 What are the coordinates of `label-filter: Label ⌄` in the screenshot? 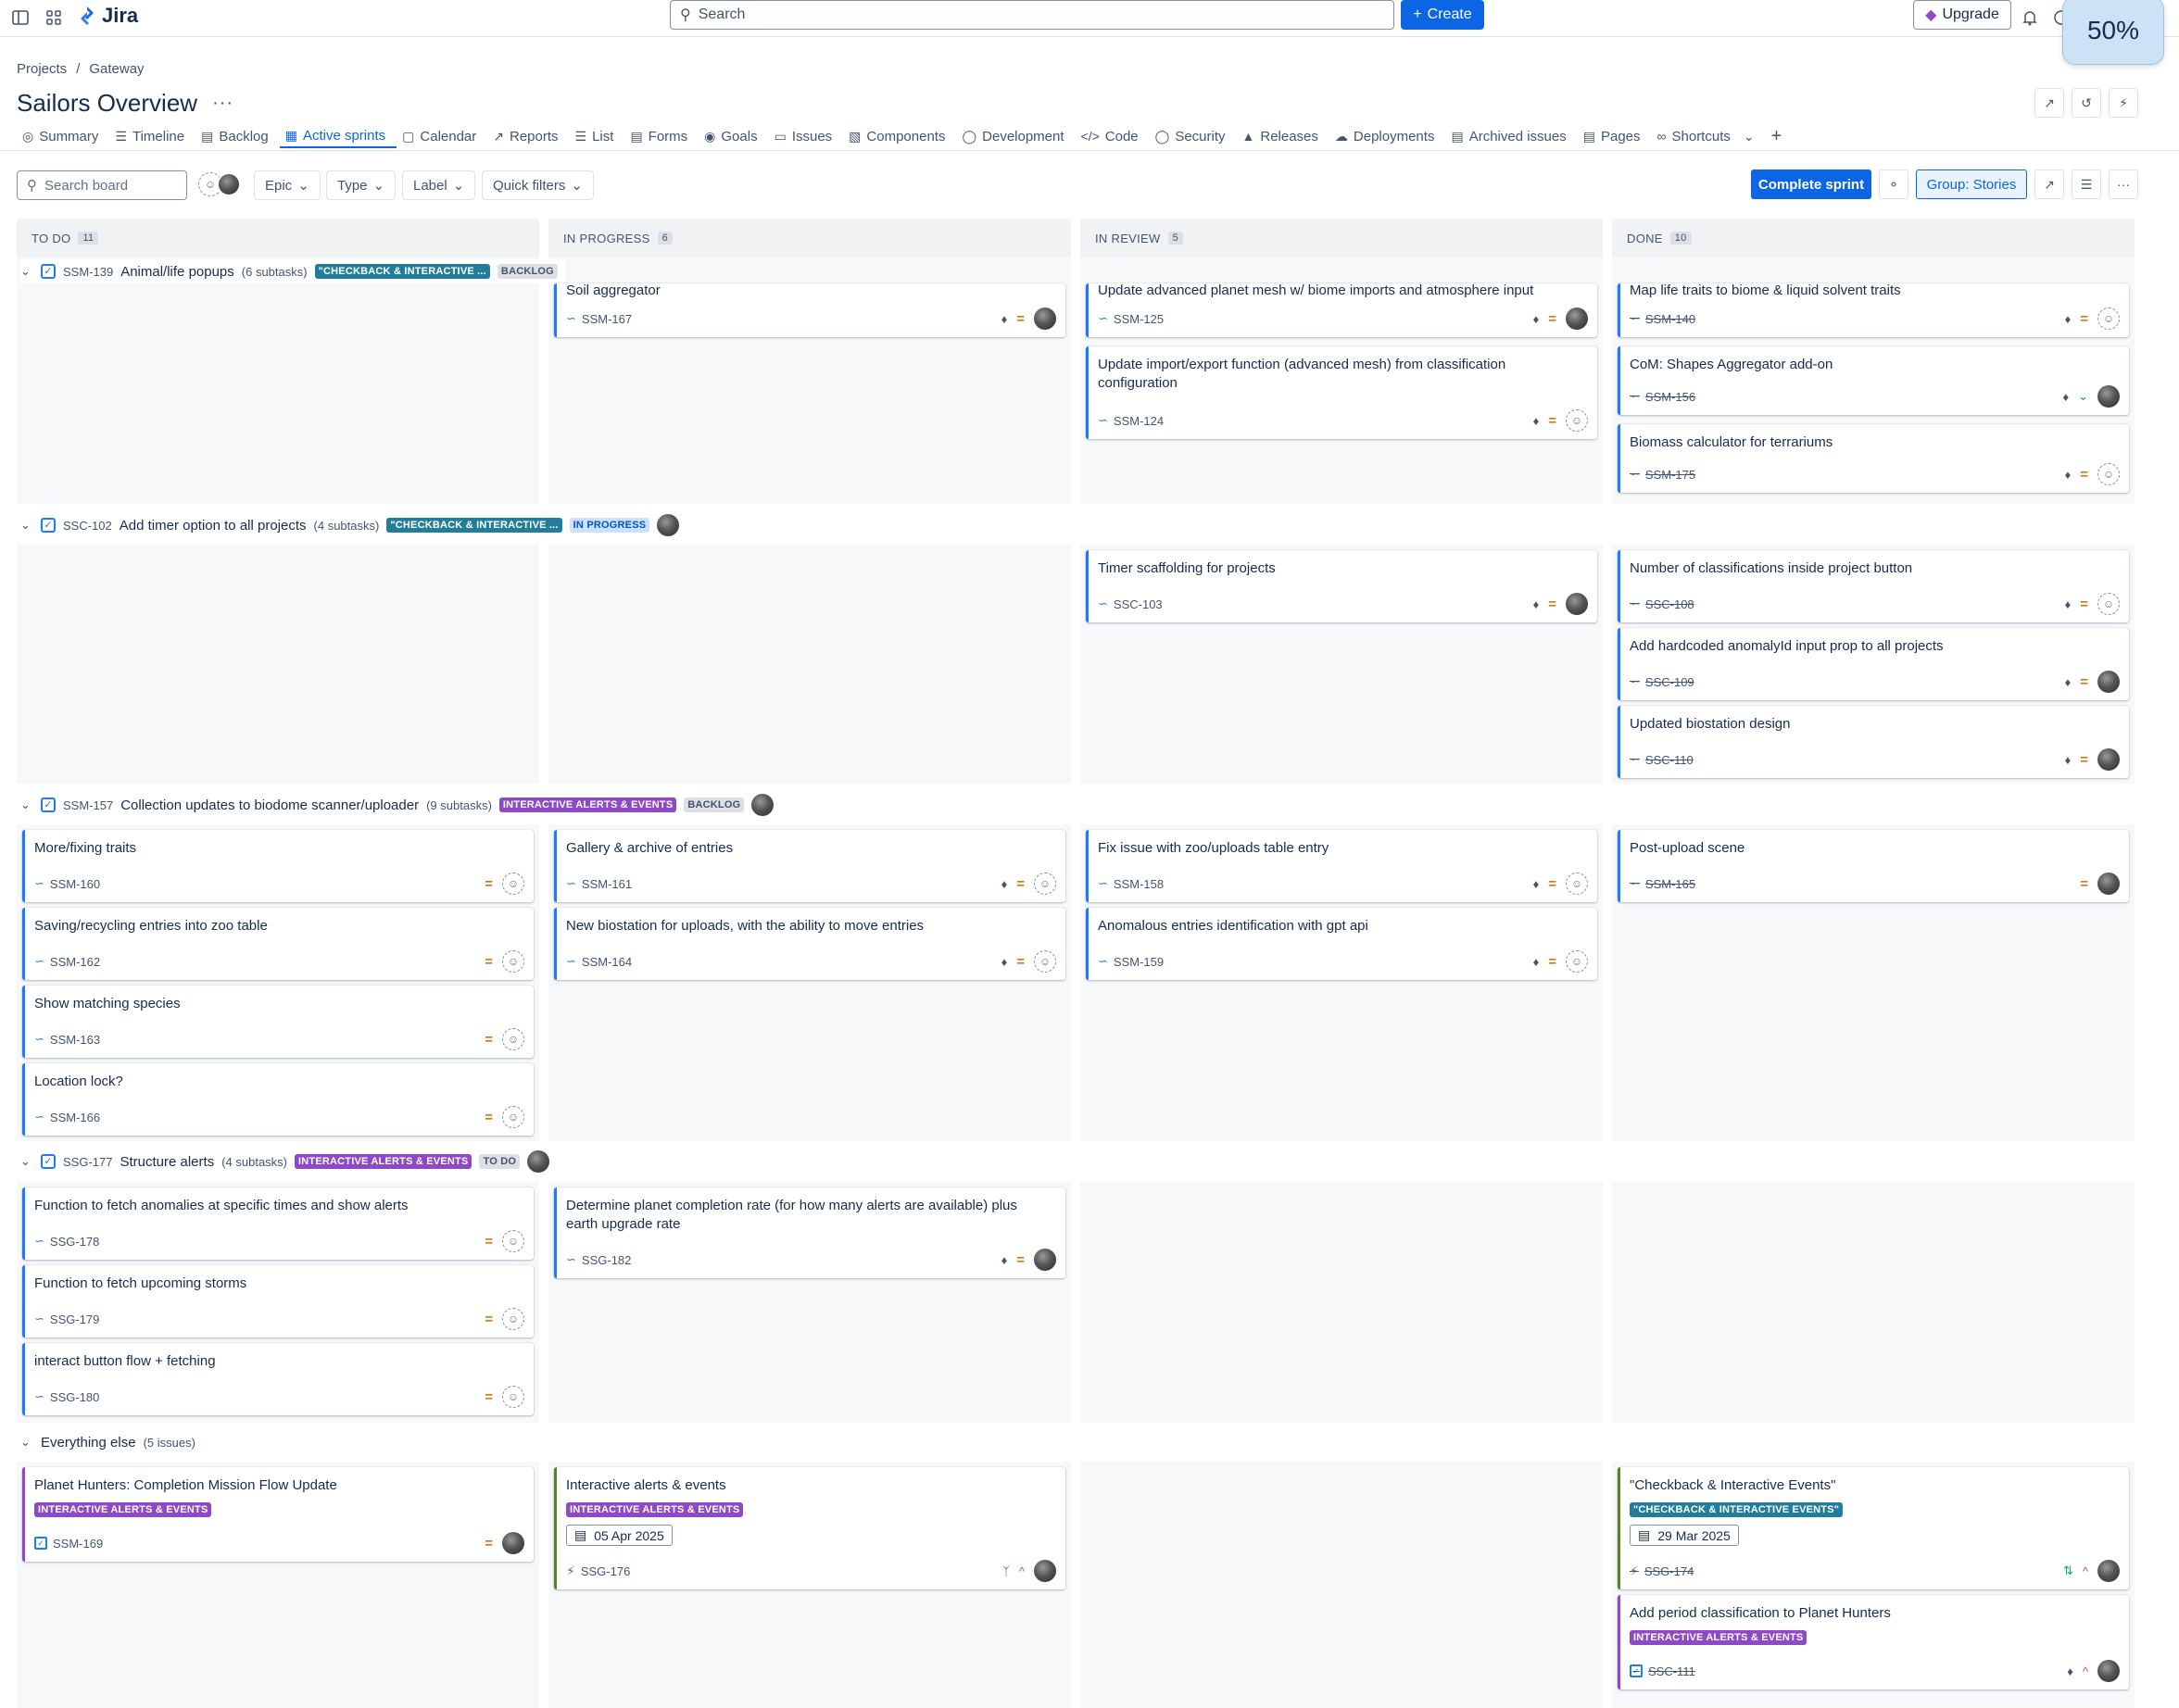 It's located at (439, 185).